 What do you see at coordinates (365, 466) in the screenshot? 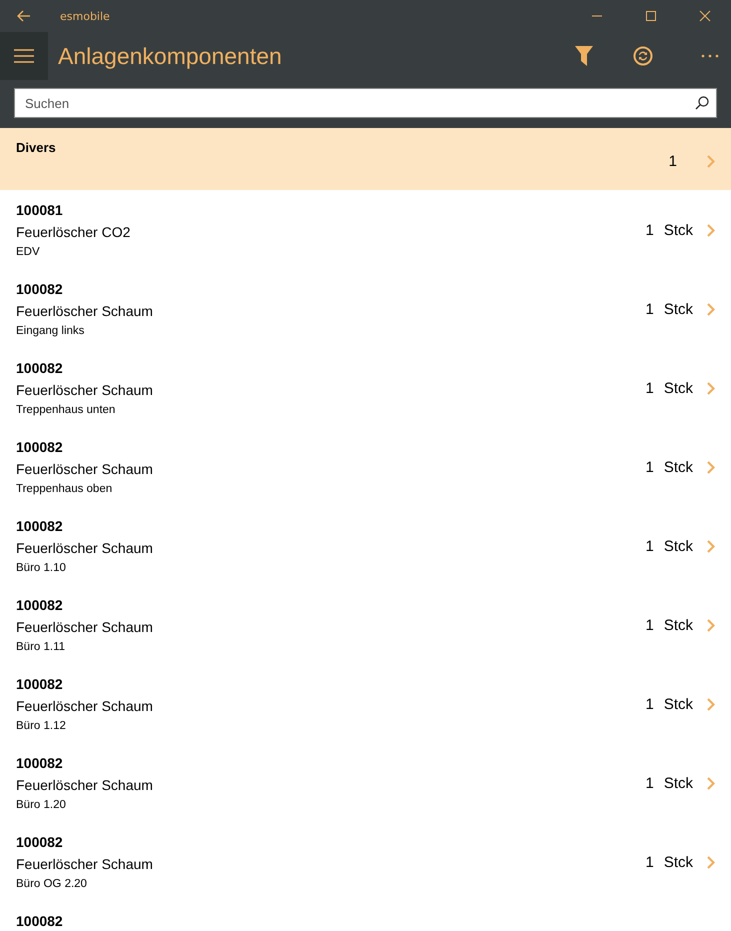
I see `list-item: 100082 Feuerlöscher Schaum Treppenhaus oben 1 Stck` at bounding box center [365, 466].